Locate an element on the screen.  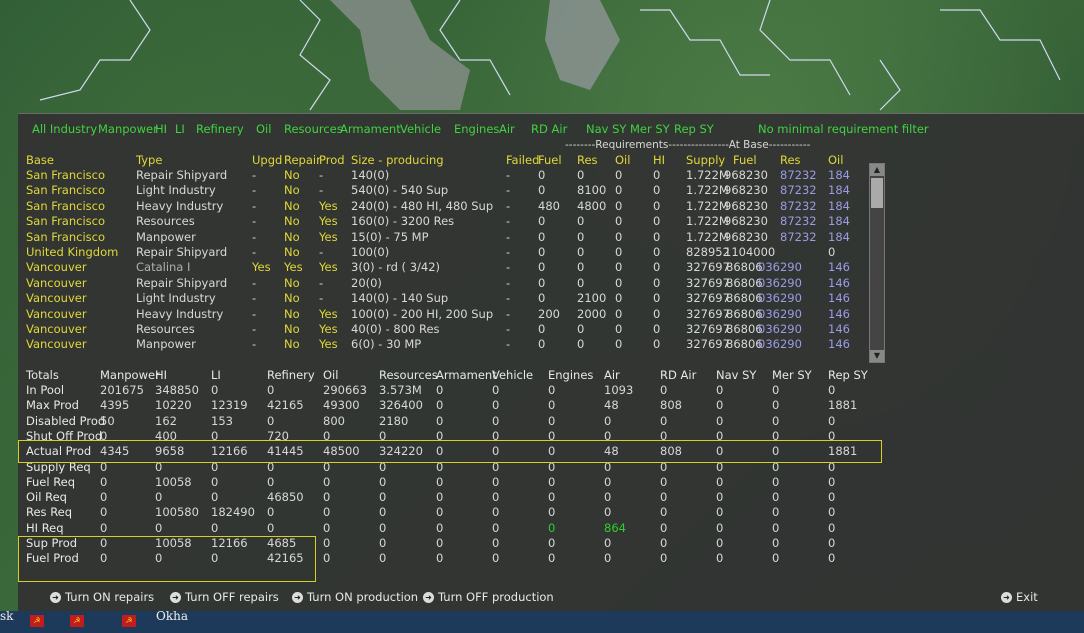
filter-all-industry: All Industry is located at coordinates (64, 129).